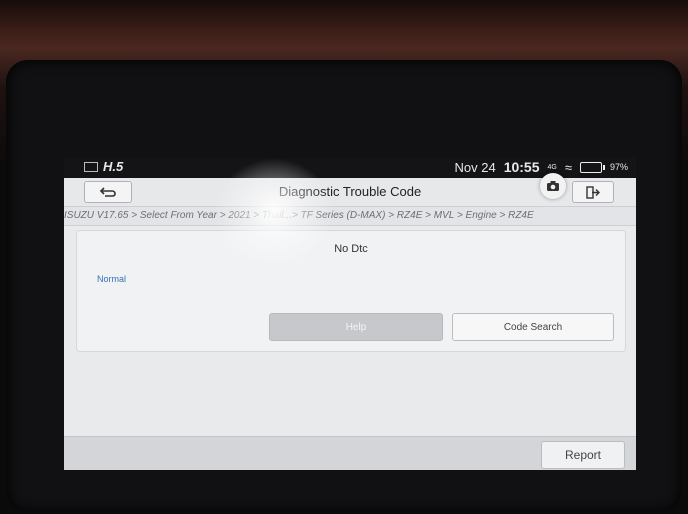 This screenshot has height=514, width=688. What do you see at coordinates (351, 249) in the screenshot?
I see `dtc-message: No Dtc` at bounding box center [351, 249].